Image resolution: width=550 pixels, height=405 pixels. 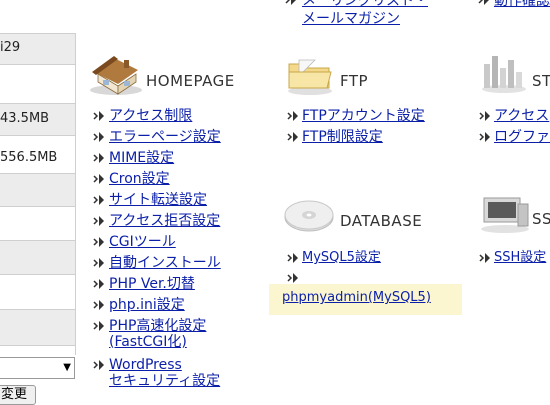 I want to click on house-icon, so click(x=116, y=75).